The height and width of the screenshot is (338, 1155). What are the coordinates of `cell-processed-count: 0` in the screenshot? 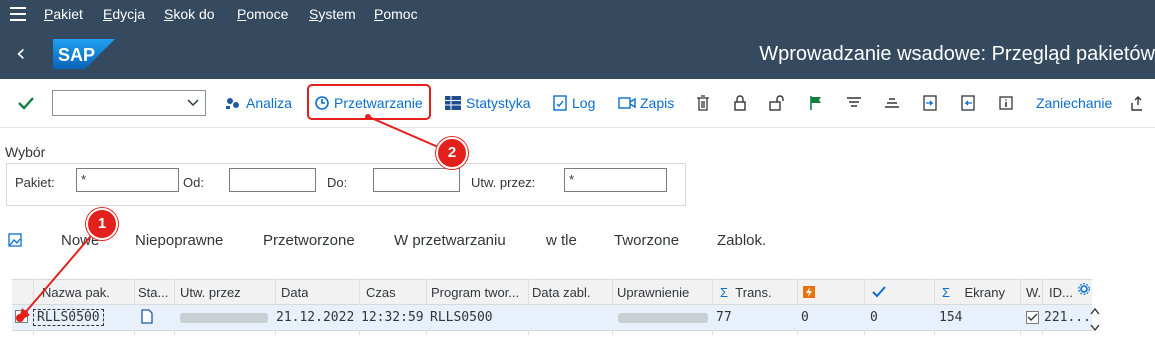 It's located at (874, 317).